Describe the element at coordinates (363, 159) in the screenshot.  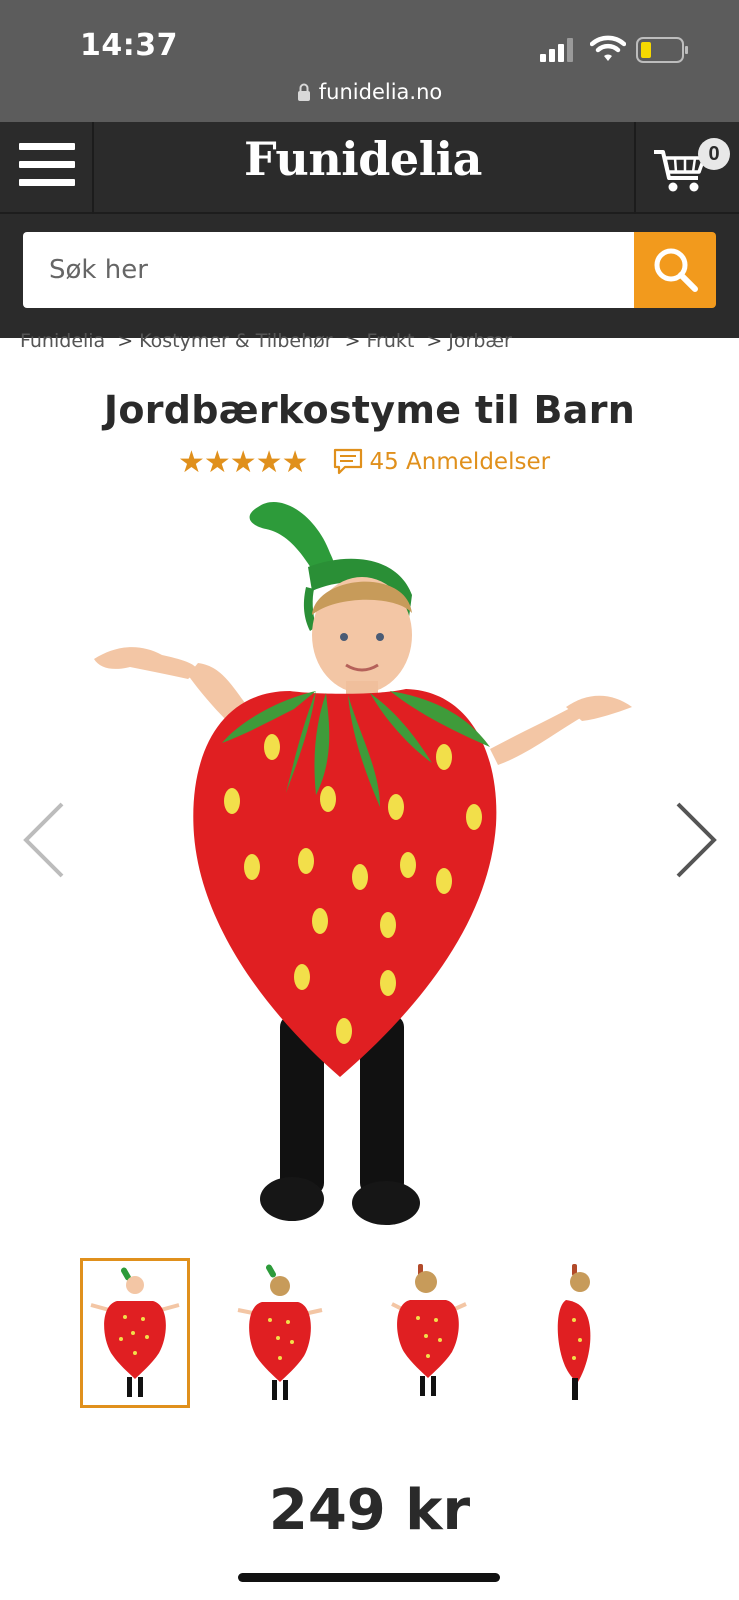
I see `site-logo: Funidelia` at that location.